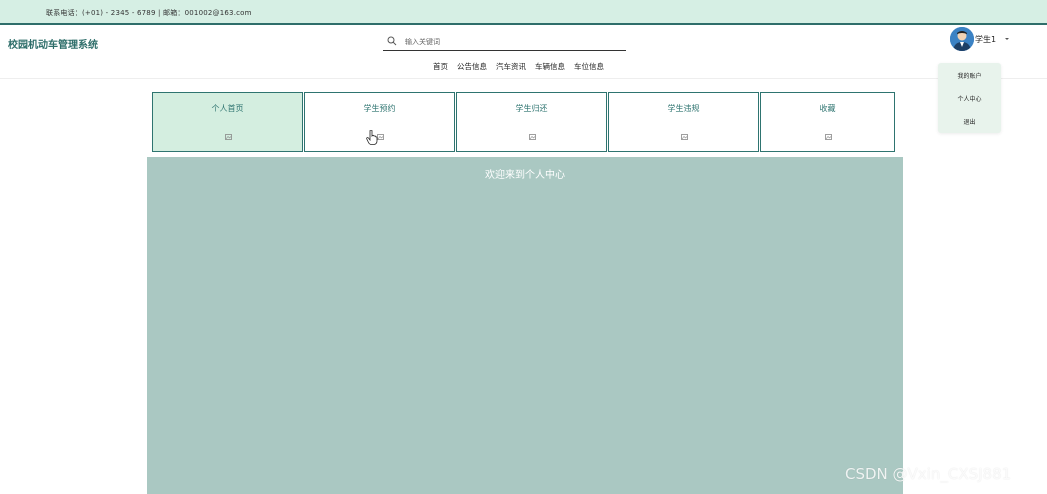  Describe the element at coordinates (523, 53) in the screenshot. I see `site-header: 校园机动车管理系统 首页 公告信息 汽车资讯 车辆信息 车位信息 学生1` at that location.